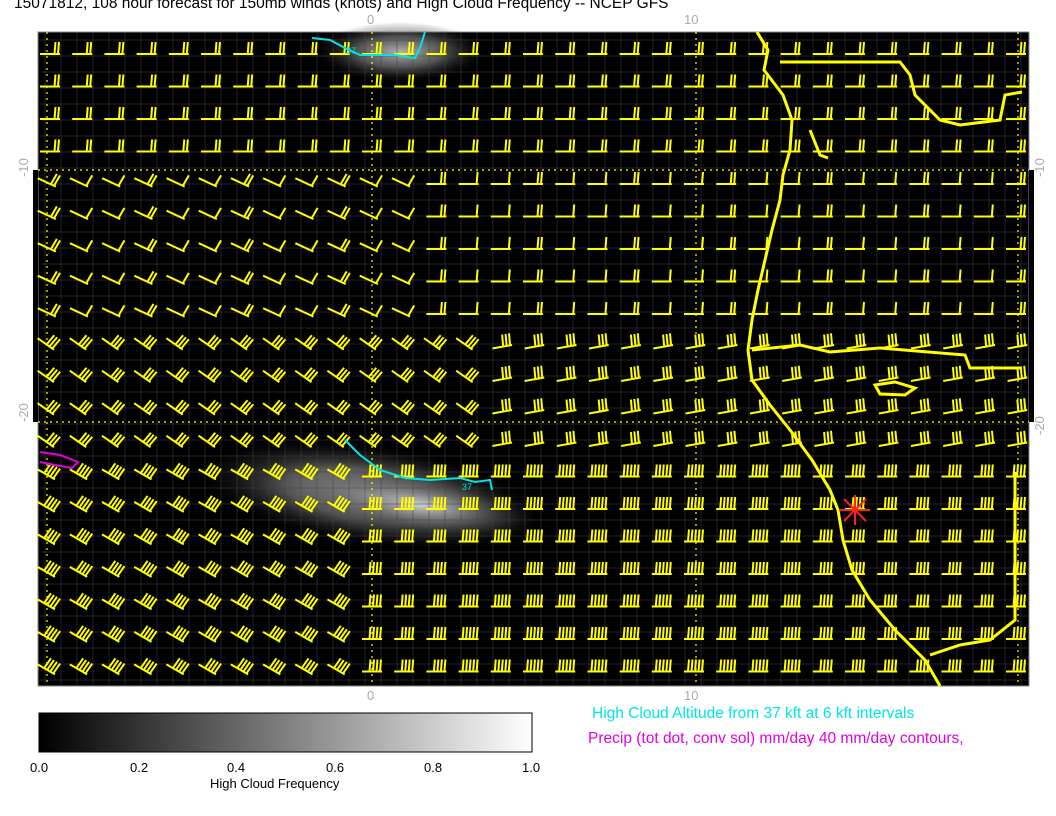  I want to click on right-tick-minus20: -20, so click(1039, 425).